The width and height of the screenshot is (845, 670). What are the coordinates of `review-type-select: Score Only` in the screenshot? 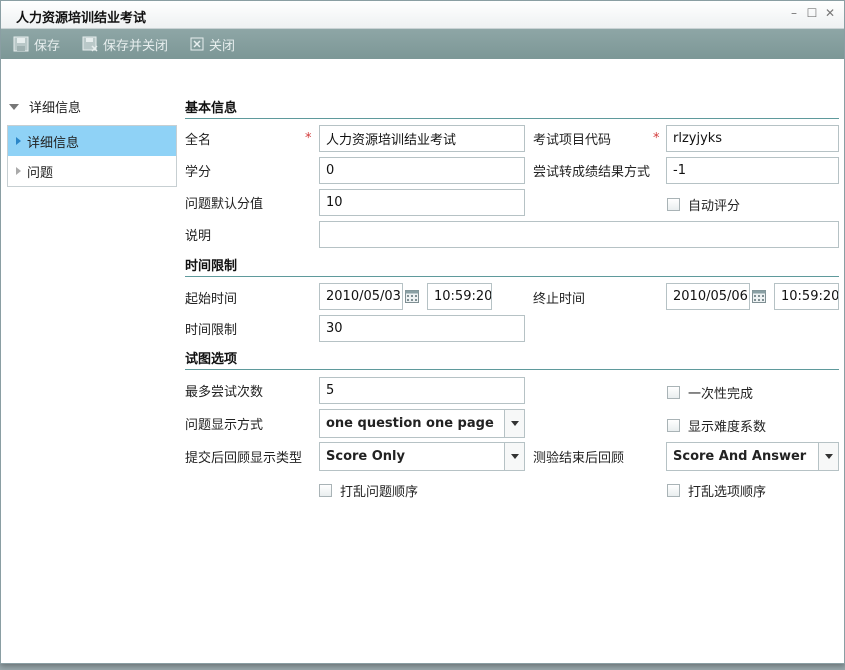 It's located at (422, 456).